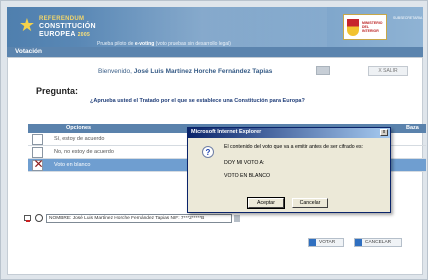  I want to click on logo-line3: EUROPEA 2005, so click(64, 35).